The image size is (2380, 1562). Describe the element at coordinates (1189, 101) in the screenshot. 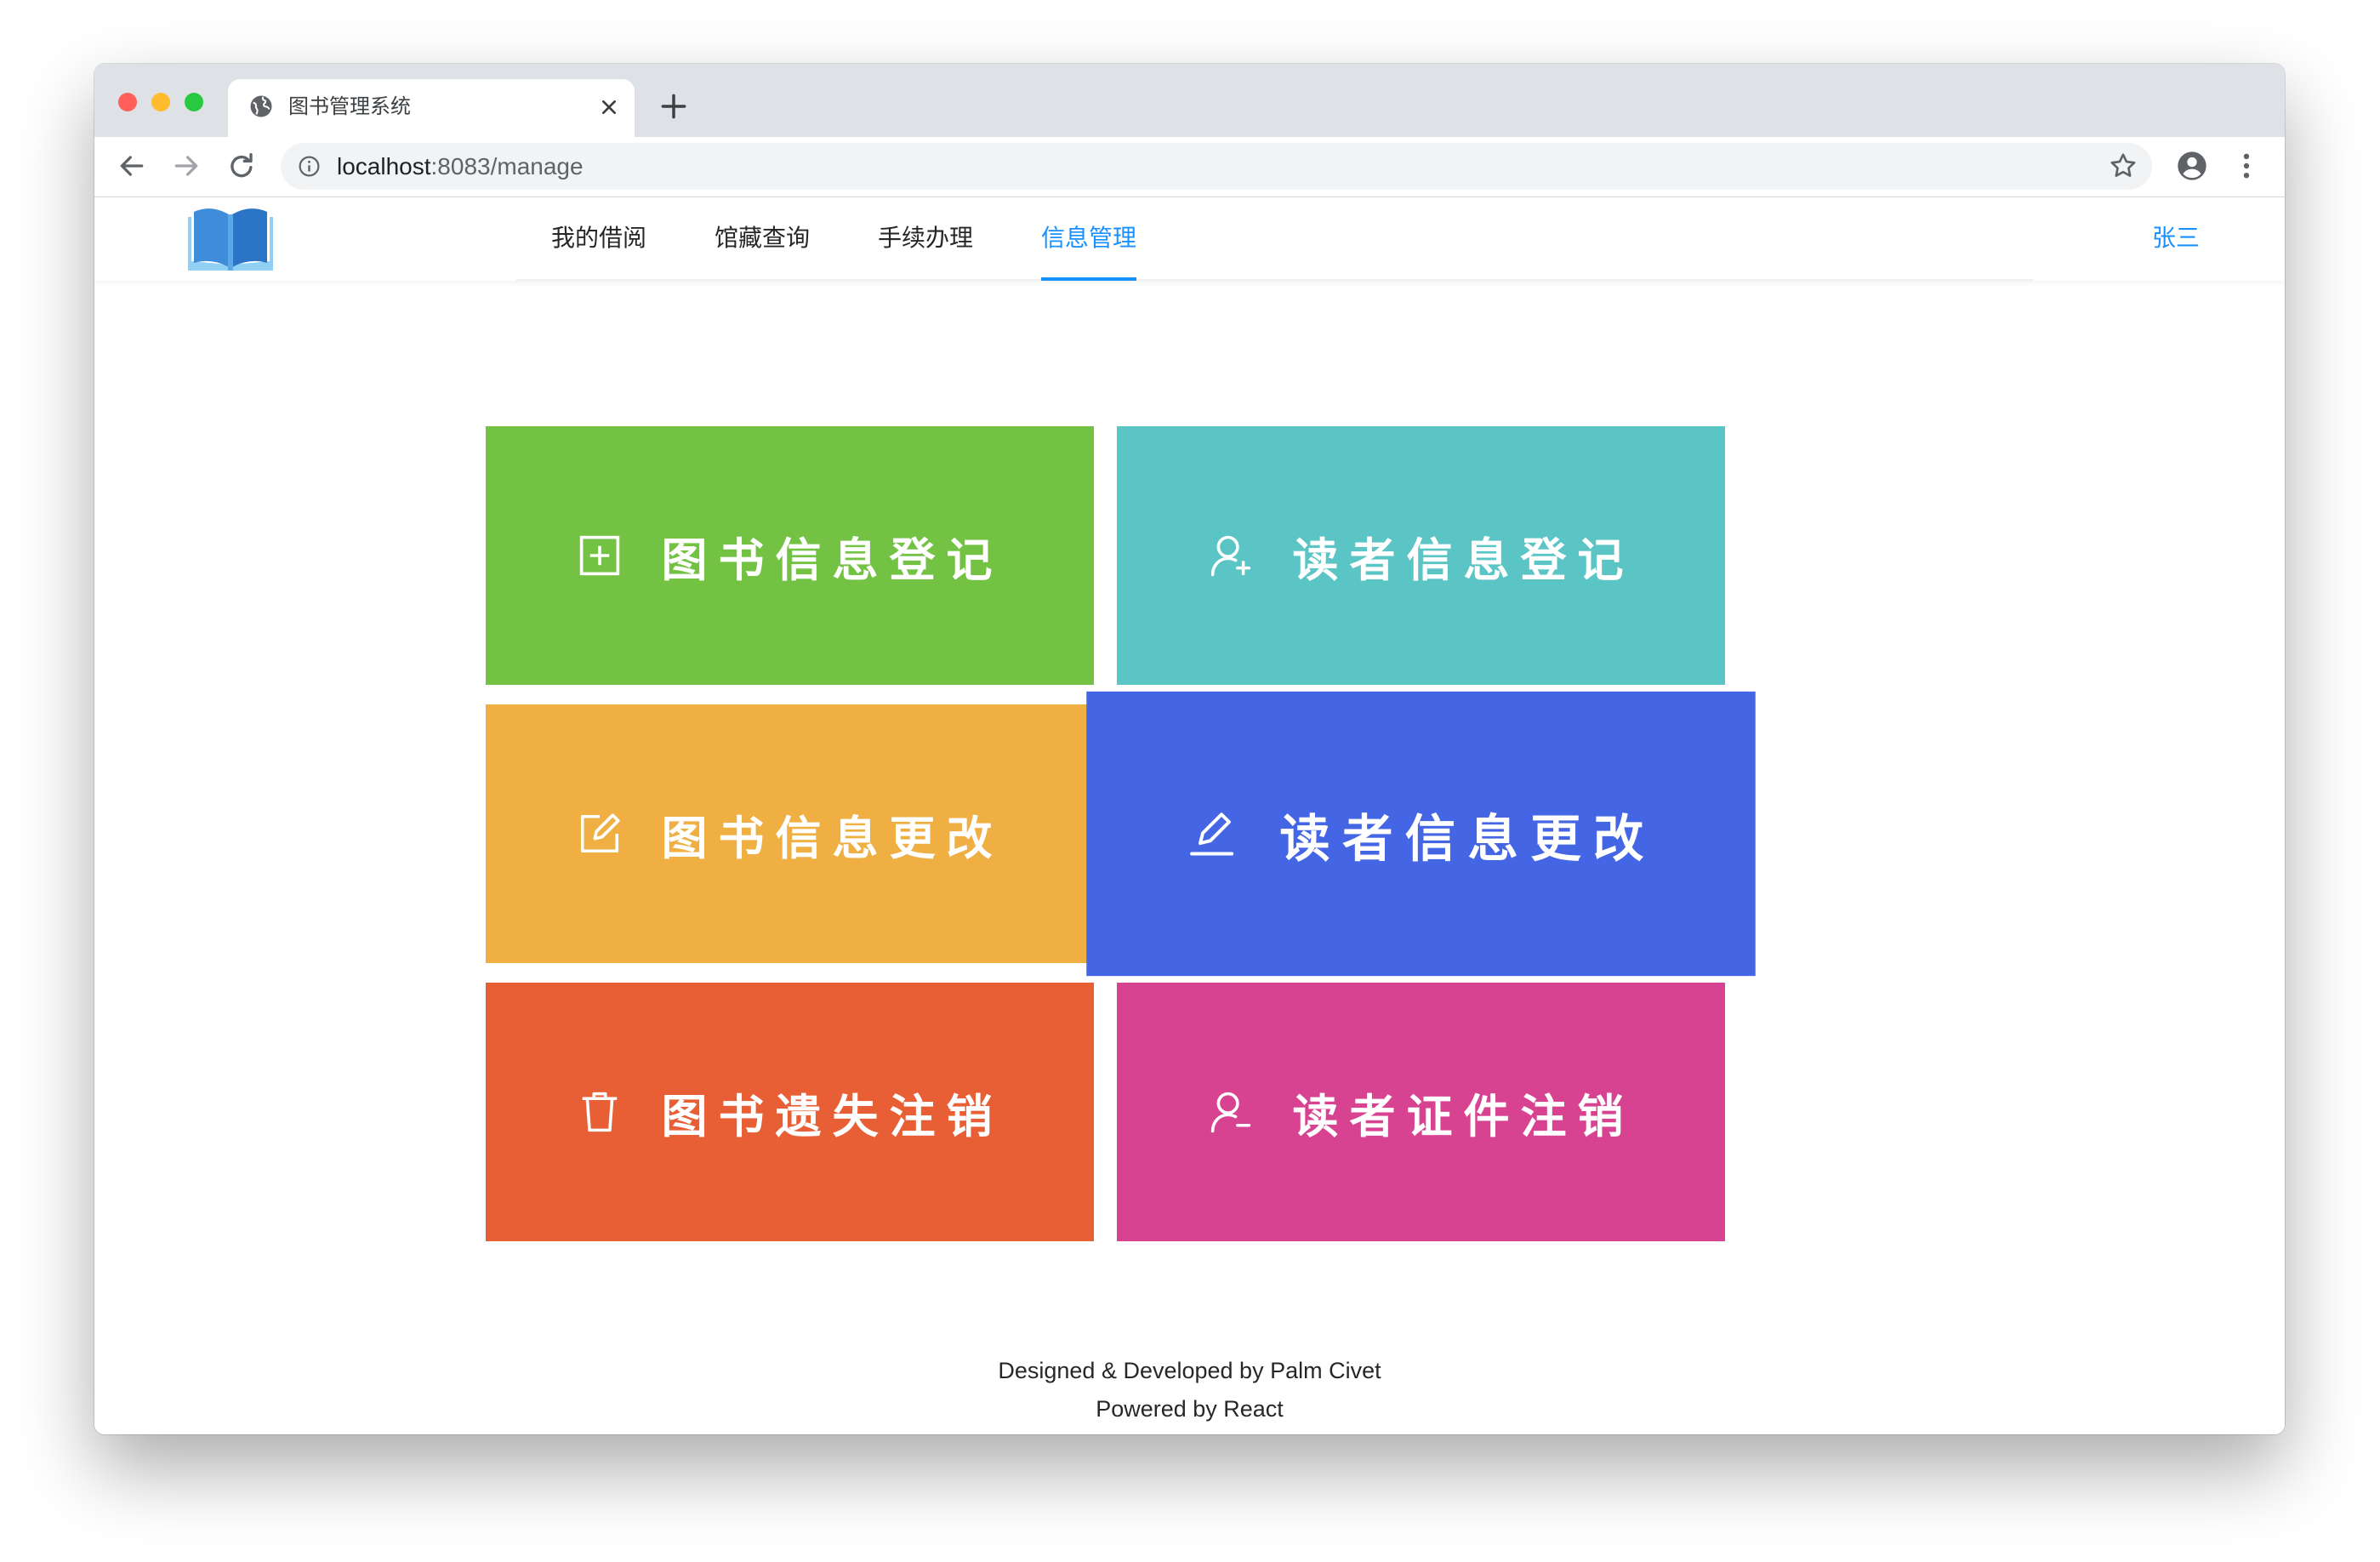

I see `tab-bar: 图书管理系统` at that location.